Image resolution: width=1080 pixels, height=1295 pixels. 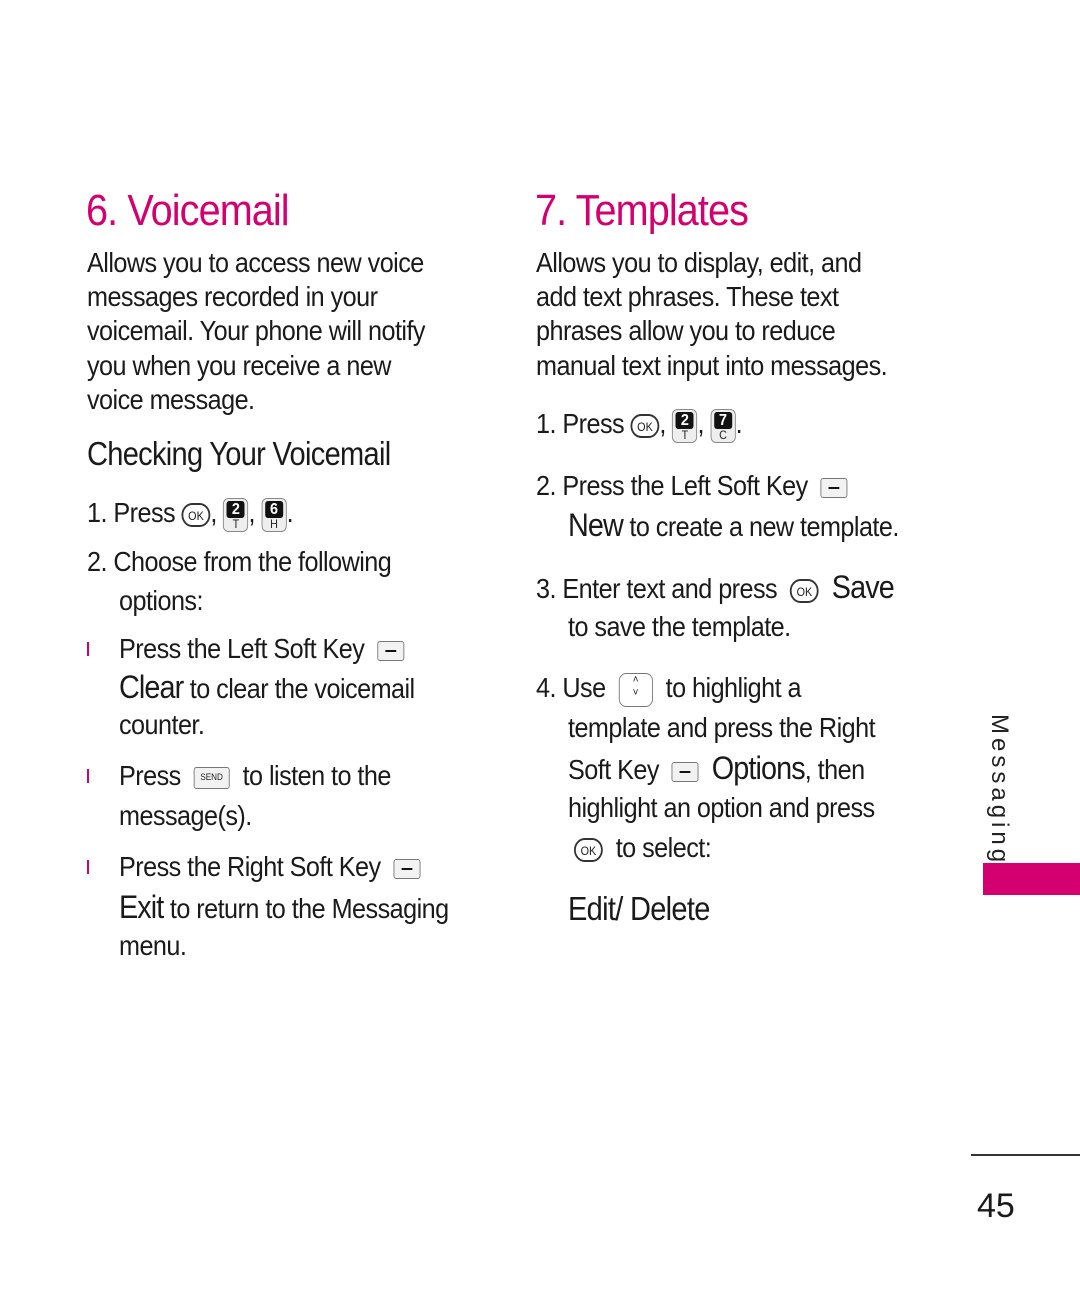 I want to click on step-1: 1. Press OK, 2T, 7C., so click(x=639, y=425).